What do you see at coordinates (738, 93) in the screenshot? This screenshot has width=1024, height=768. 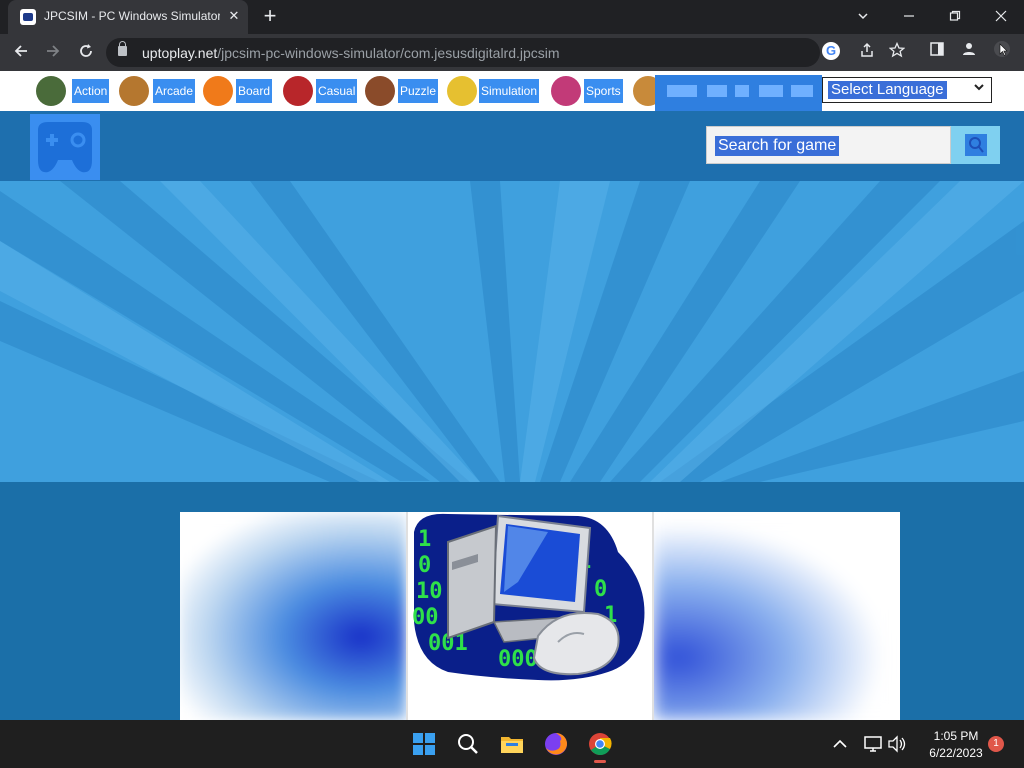 I see `translate-widget` at bounding box center [738, 93].